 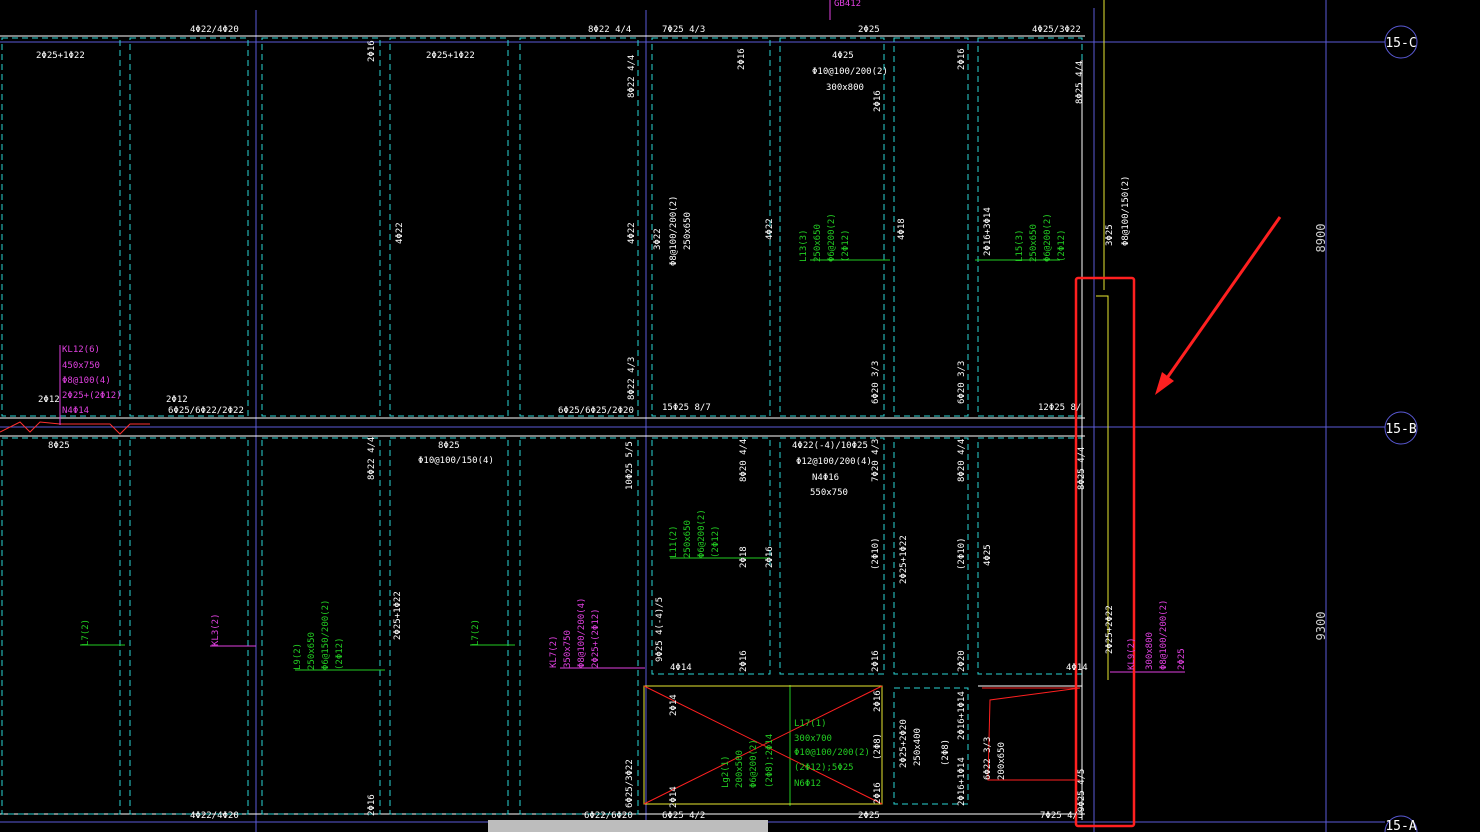 I want to click on mid-rebar-label: 2Φ12, so click(x=49, y=400).